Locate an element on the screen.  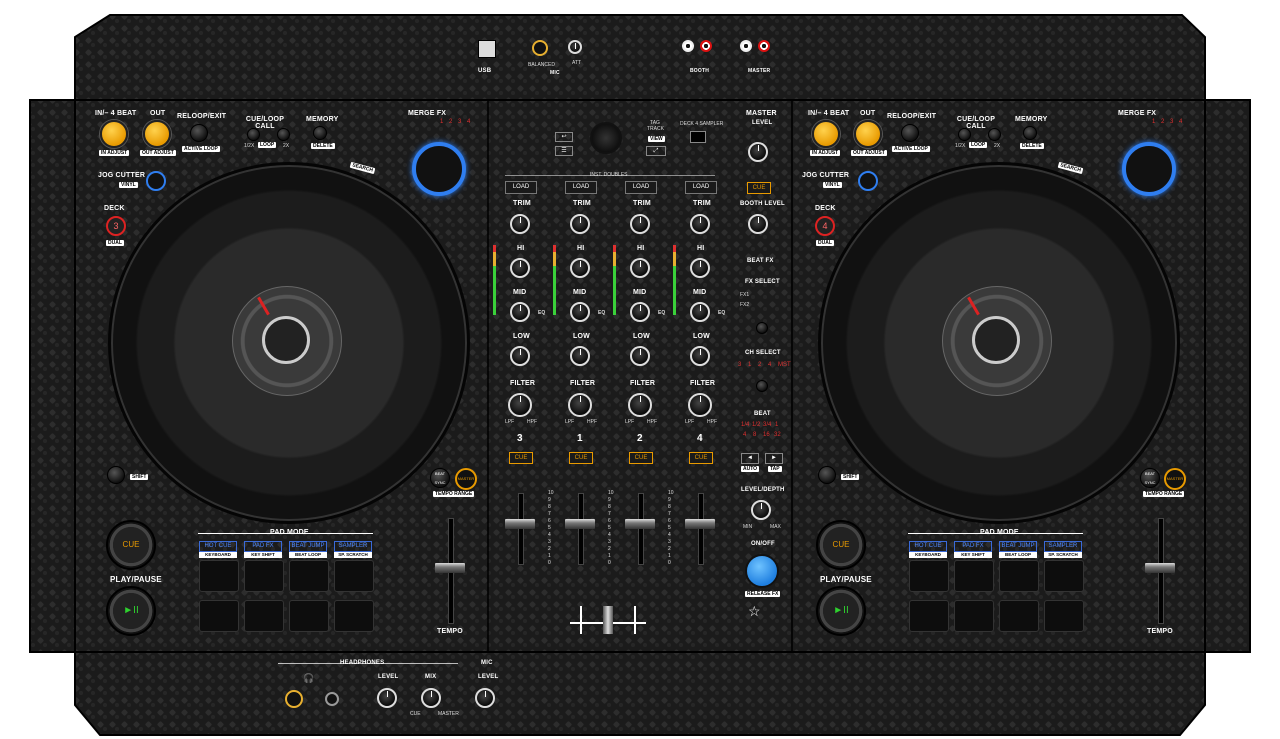
deck4-sampler-switch is located at coordinates (698, 137).